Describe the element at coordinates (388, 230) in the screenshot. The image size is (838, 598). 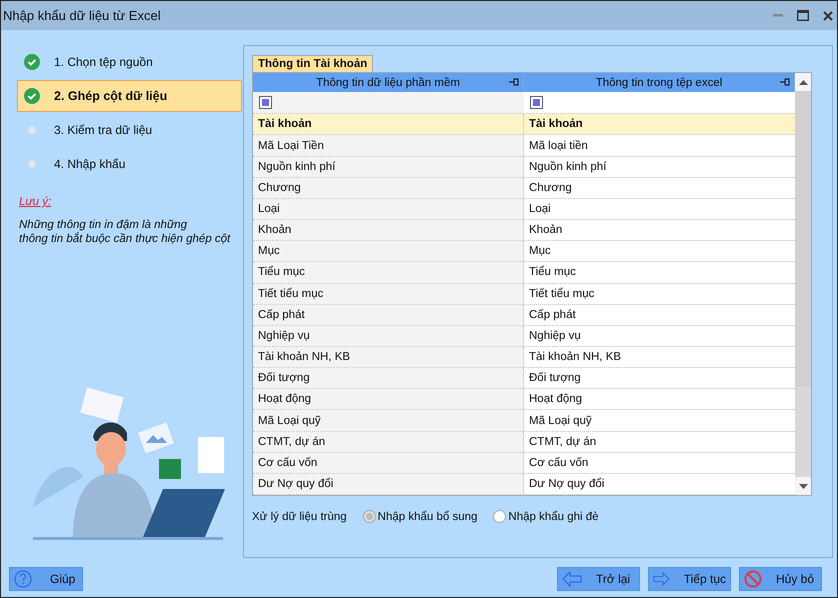
I see `table-cell: Khoản` at that location.